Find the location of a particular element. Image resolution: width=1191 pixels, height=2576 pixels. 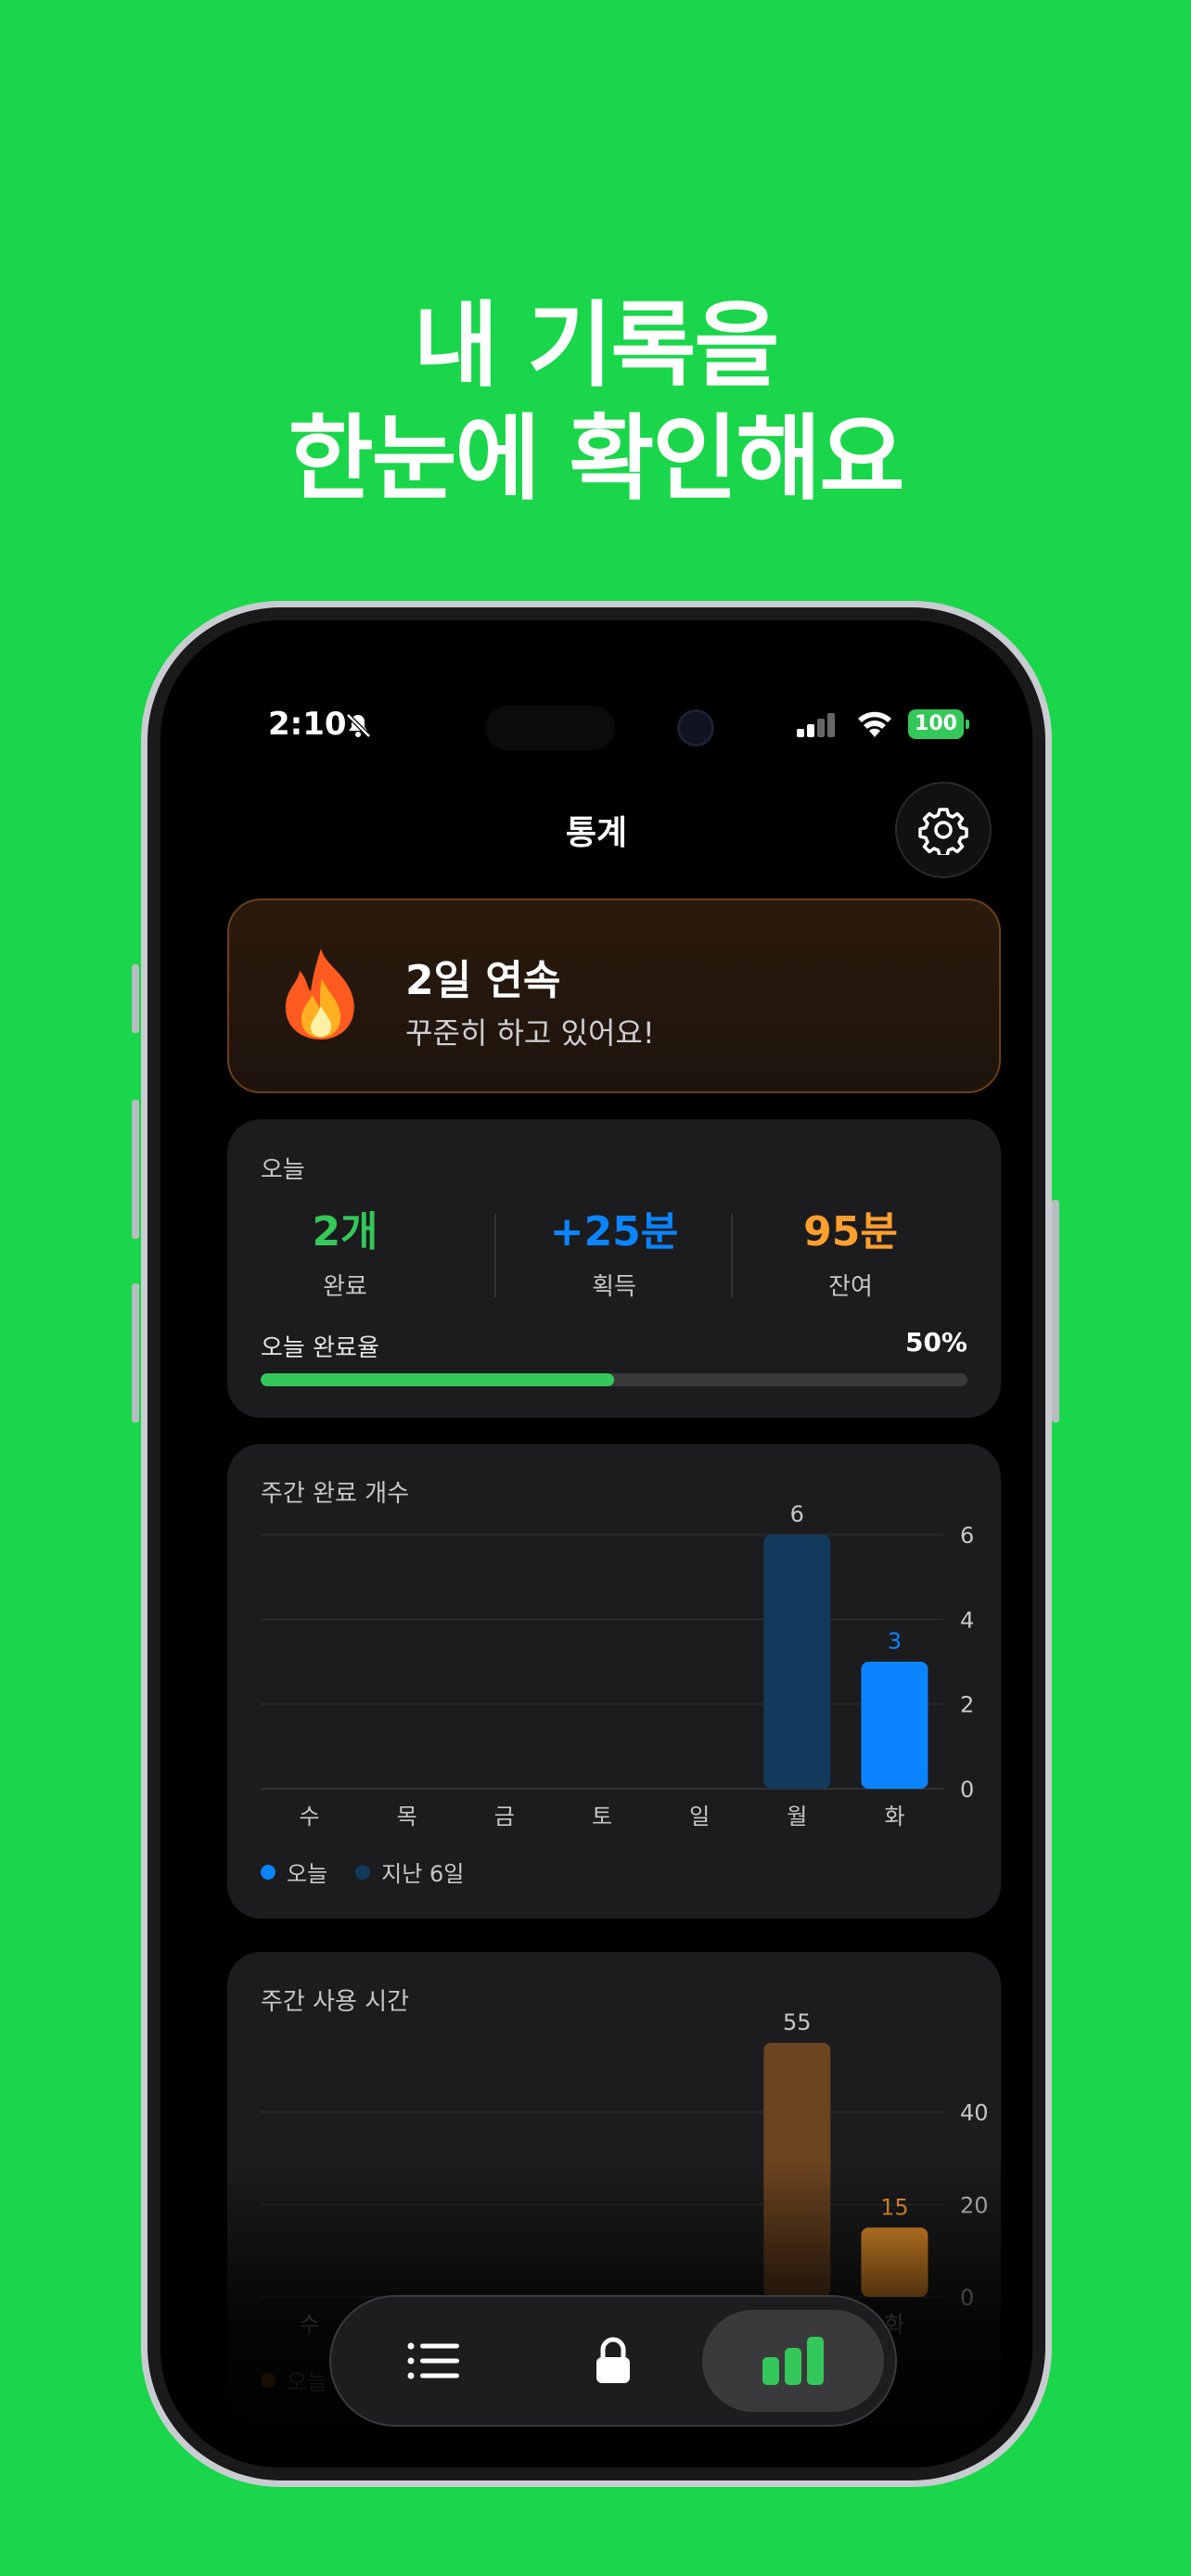

legend-item-today: 오늘 is located at coordinates (294, 1872).